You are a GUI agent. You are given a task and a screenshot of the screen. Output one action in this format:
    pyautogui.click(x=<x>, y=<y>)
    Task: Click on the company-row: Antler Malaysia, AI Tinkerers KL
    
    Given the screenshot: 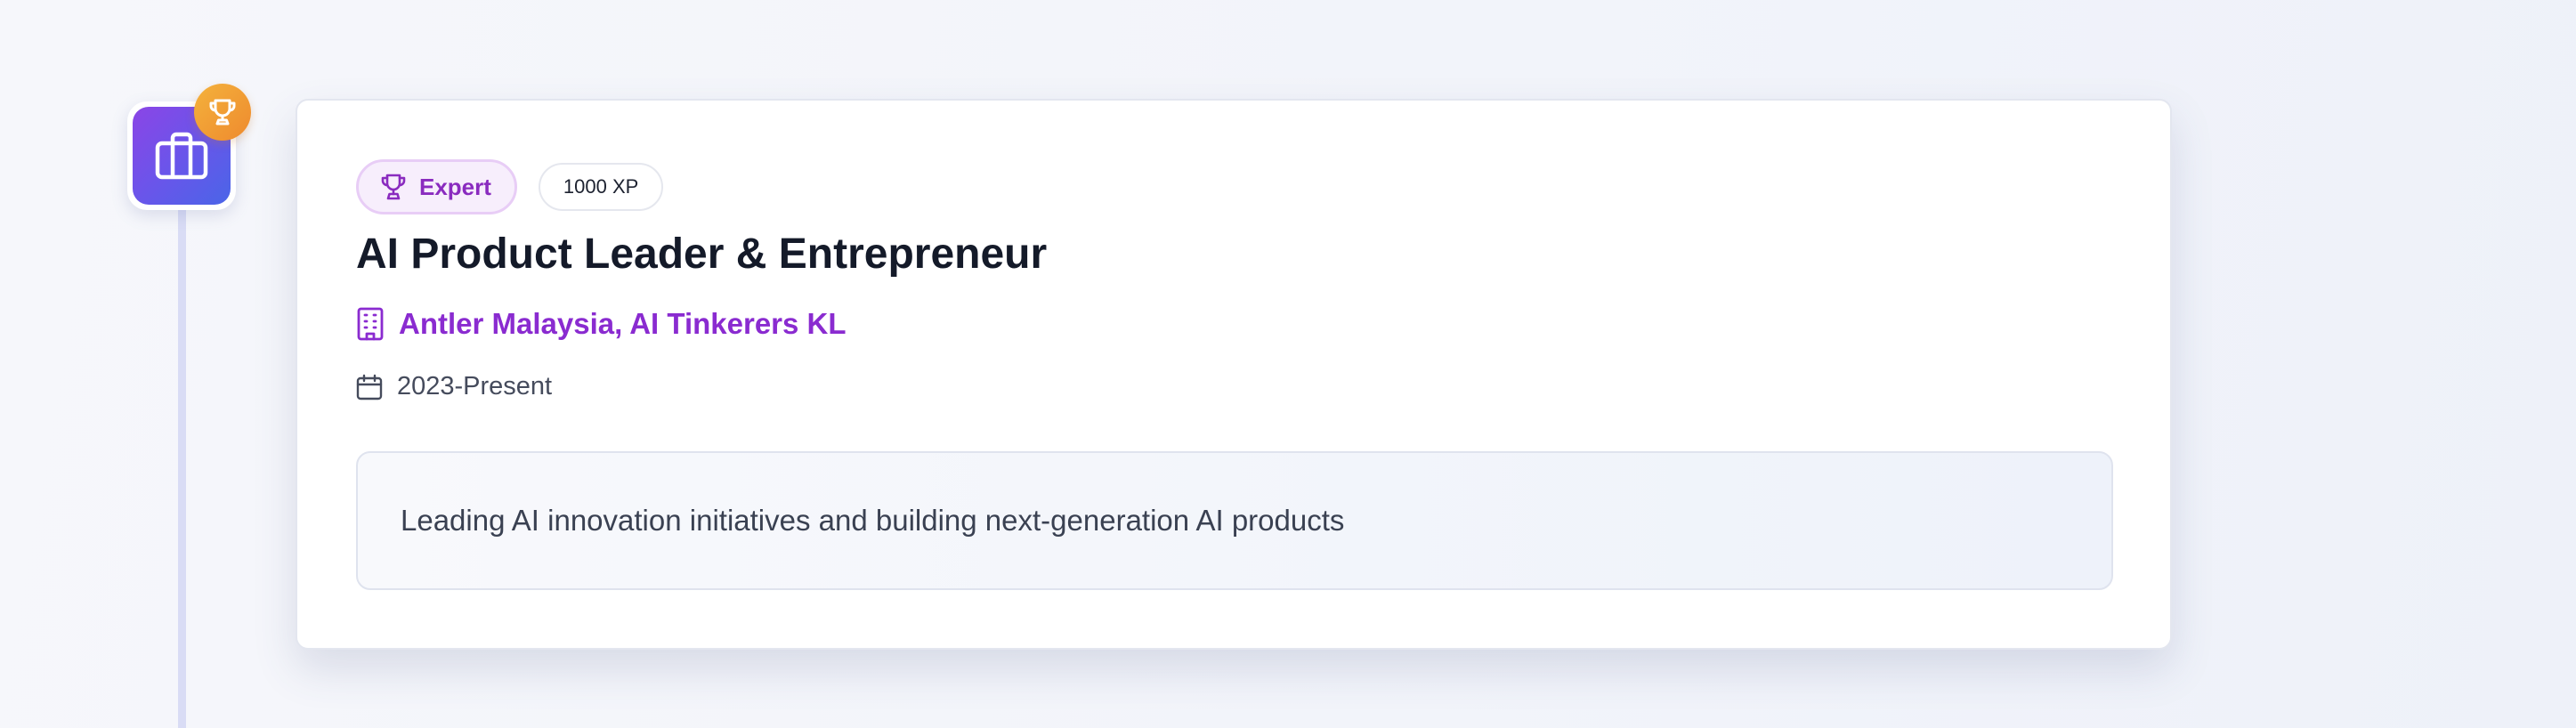 What is the action you would take?
    pyautogui.click(x=602, y=324)
    